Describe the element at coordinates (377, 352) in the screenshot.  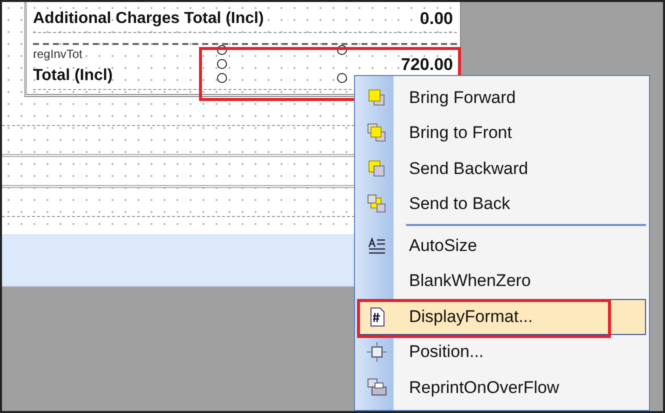
I see `position-icon` at that location.